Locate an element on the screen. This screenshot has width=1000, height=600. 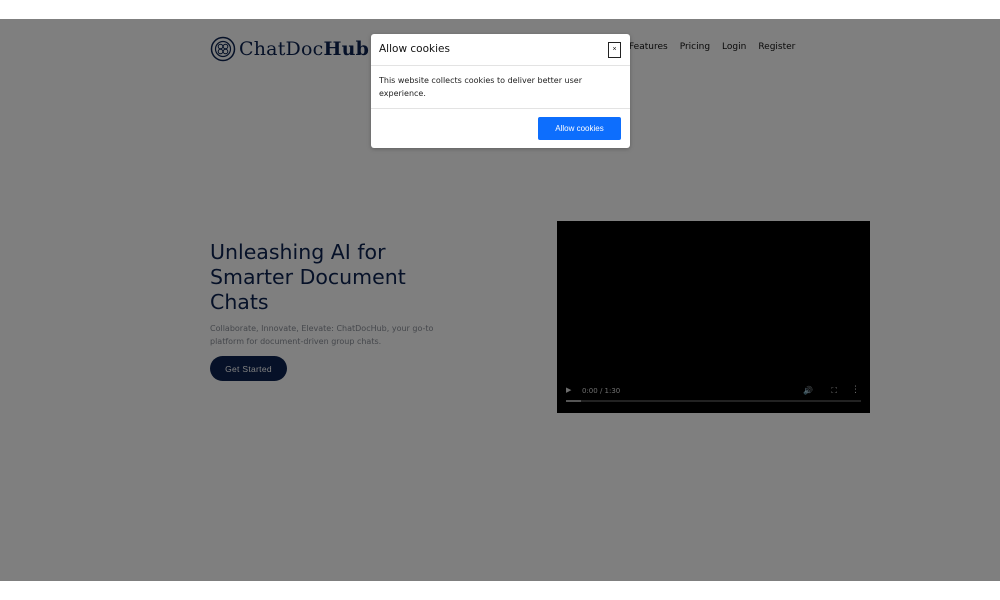
close-icon: × is located at coordinates (614, 50).